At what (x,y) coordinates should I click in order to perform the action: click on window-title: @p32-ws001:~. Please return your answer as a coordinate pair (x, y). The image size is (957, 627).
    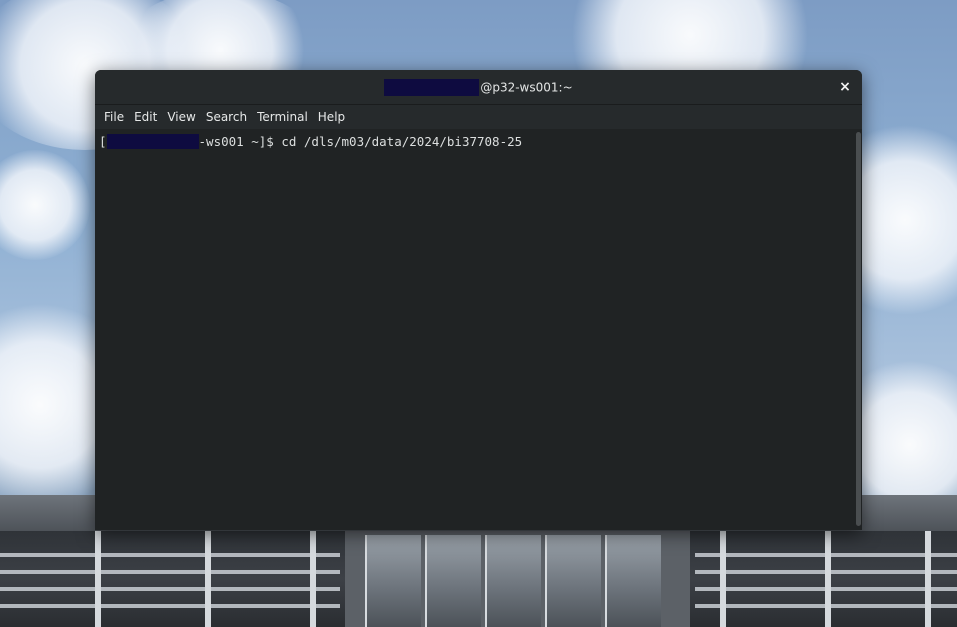
    Looking at the image, I should click on (478, 87).